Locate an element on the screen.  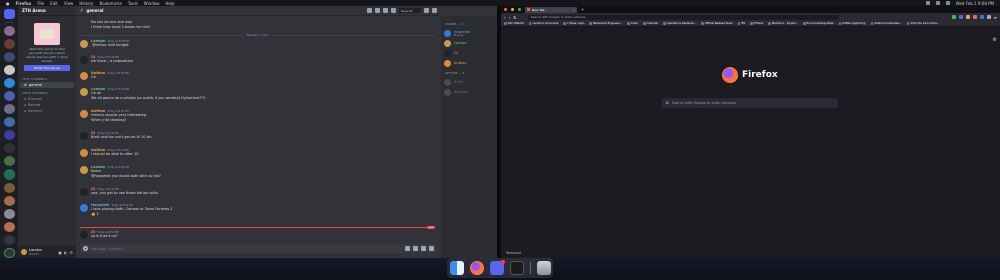
bookmark: LURNA (Lightning) is located at coordinates (852, 23).